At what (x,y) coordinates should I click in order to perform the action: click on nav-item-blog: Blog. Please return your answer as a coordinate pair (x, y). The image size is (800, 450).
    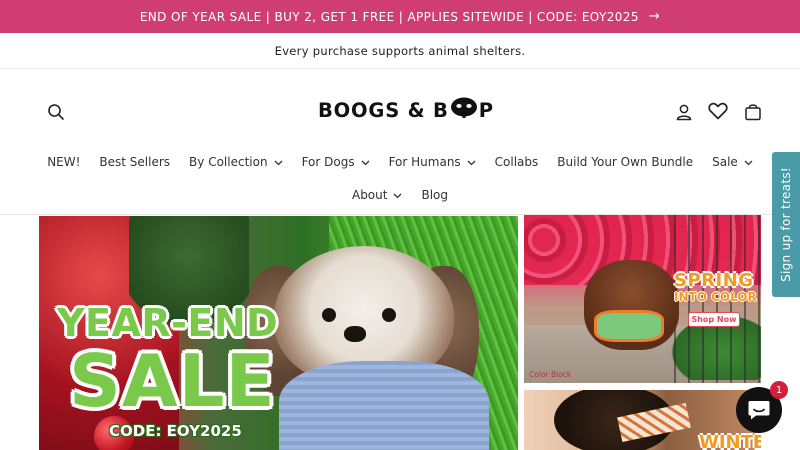
    Looking at the image, I should click on (434, 195).